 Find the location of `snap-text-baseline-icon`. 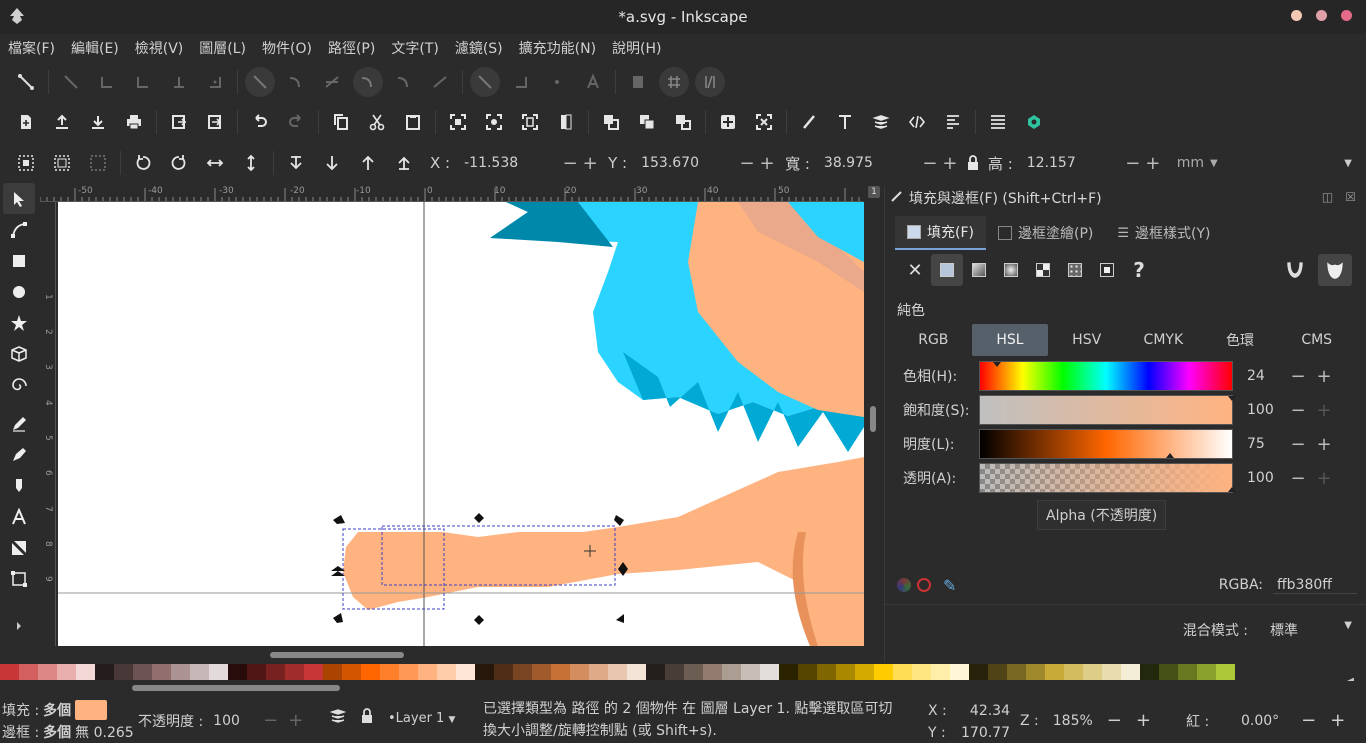

snap-text-baseline-icon is located at coordinates (593, 82).